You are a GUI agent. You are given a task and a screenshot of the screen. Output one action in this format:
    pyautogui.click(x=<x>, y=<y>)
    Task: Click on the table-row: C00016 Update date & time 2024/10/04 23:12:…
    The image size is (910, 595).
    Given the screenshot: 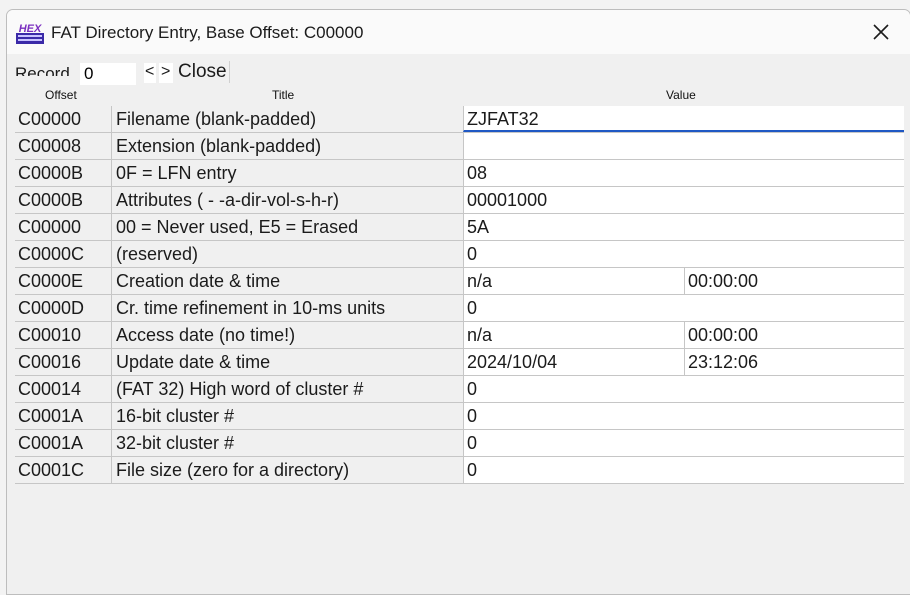 What is the action you would take?
    pyautogui.click(x=459, y=362)
    